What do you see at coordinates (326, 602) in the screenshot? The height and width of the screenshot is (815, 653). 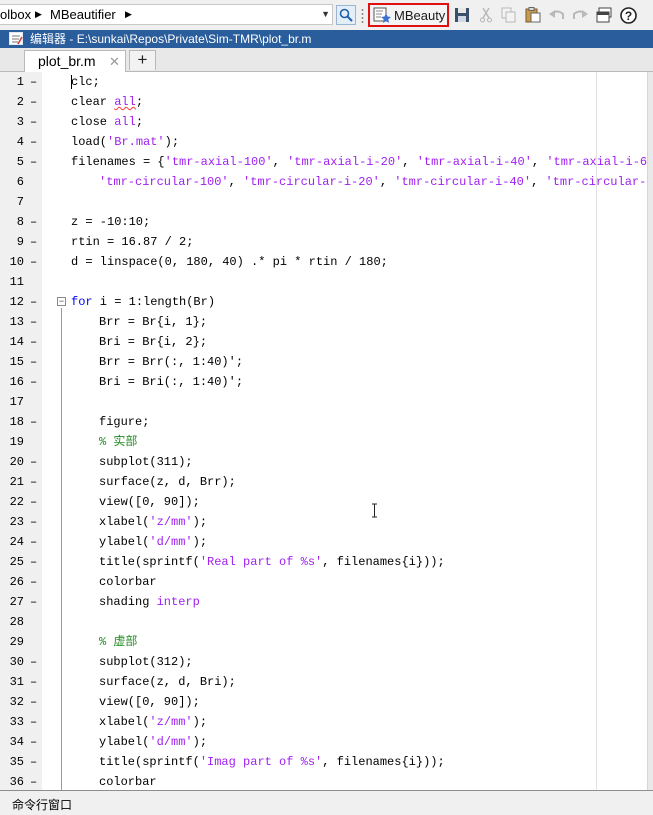 I see `code-line: 27–shading interp` at bounding box center [326, 602].